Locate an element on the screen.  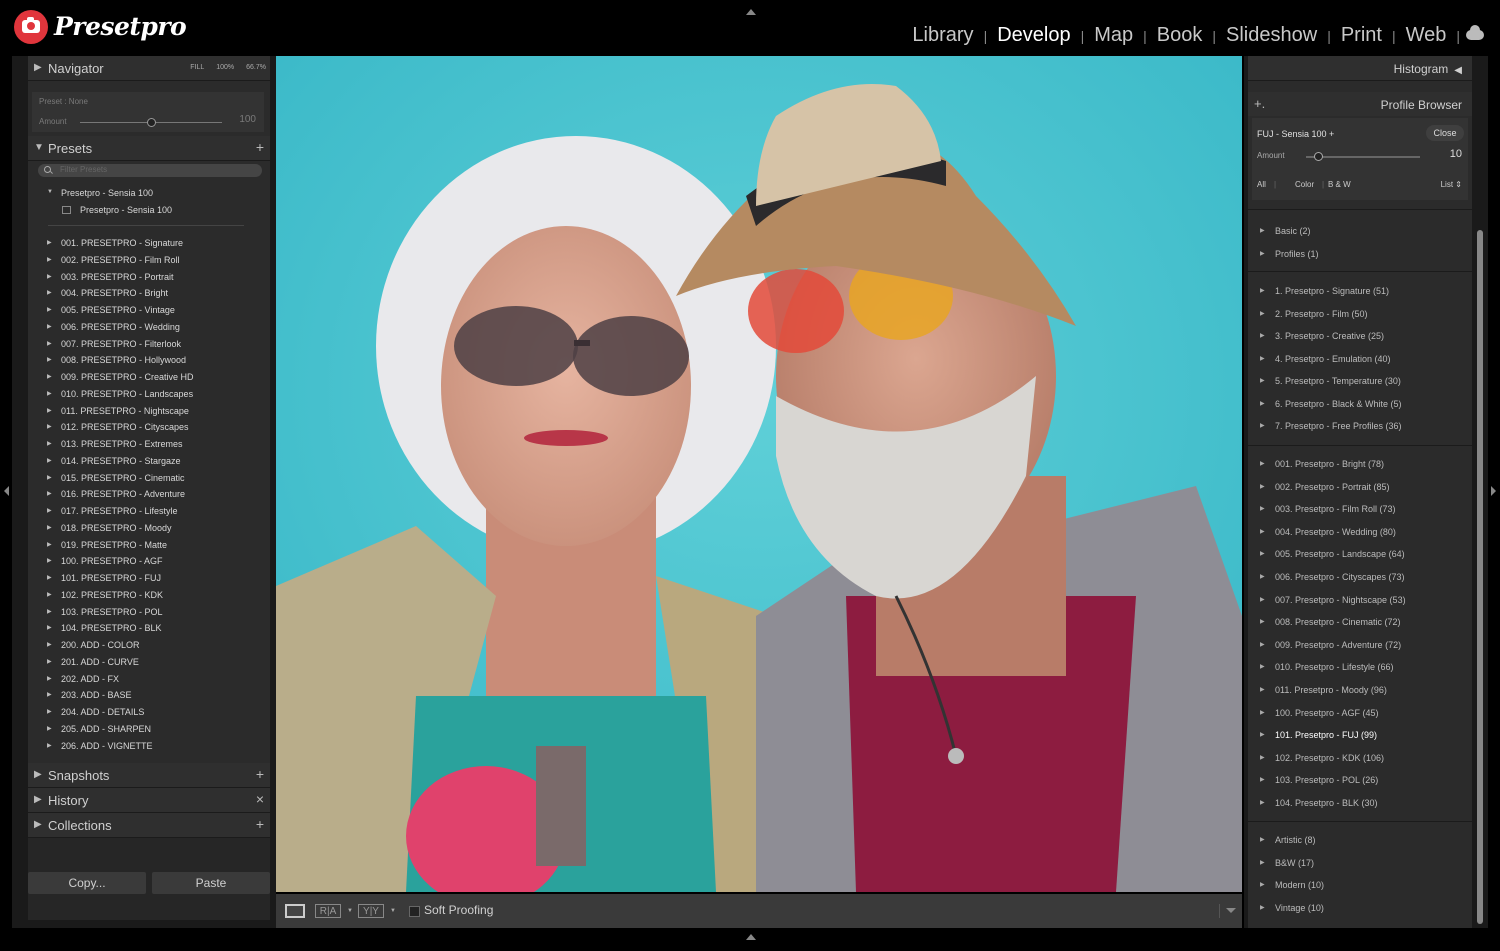
add-preset-icon: + is located at coordinates (260, 147).